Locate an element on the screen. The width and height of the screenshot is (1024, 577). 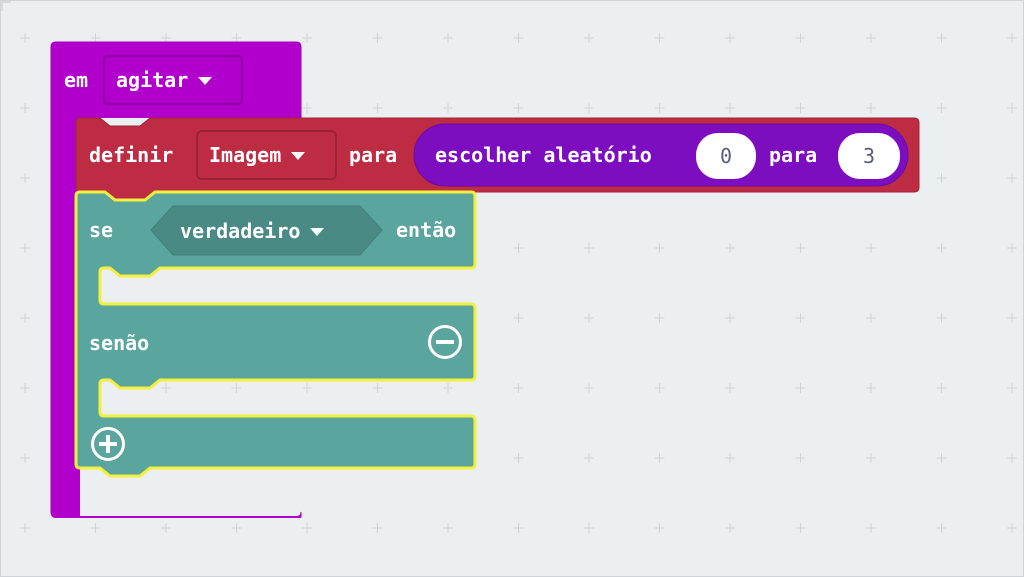
set-label: definir is located at coordinates (131, 155).